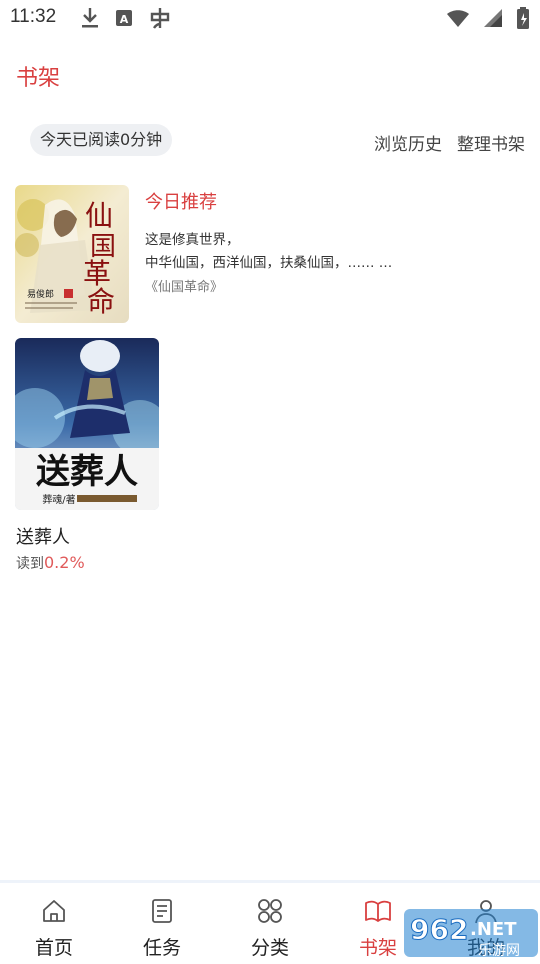 This screenshot has width=540, height=964. I want to click on status-left-icons: A, so click(126, 20).